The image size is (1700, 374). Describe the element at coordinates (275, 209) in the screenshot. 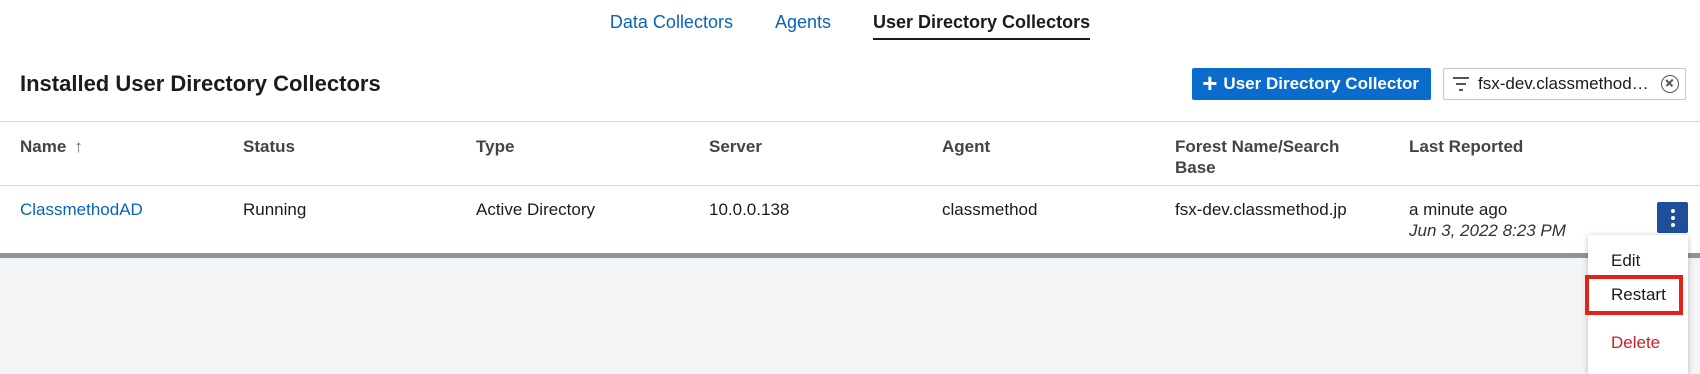

I see `status-cell: Running` at that location.